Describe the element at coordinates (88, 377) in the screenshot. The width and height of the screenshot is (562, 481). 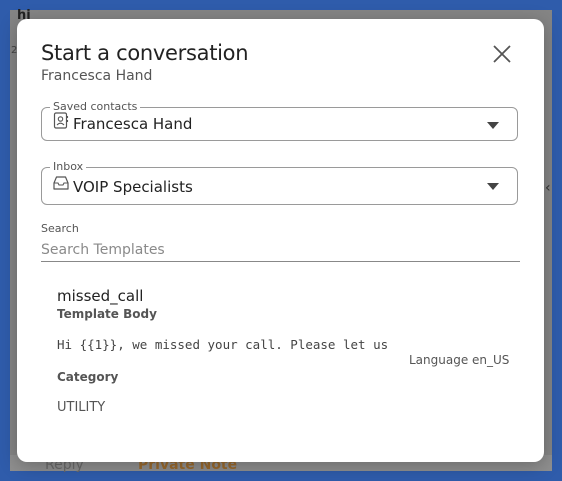
I see `template-category-label: Category` at that location.